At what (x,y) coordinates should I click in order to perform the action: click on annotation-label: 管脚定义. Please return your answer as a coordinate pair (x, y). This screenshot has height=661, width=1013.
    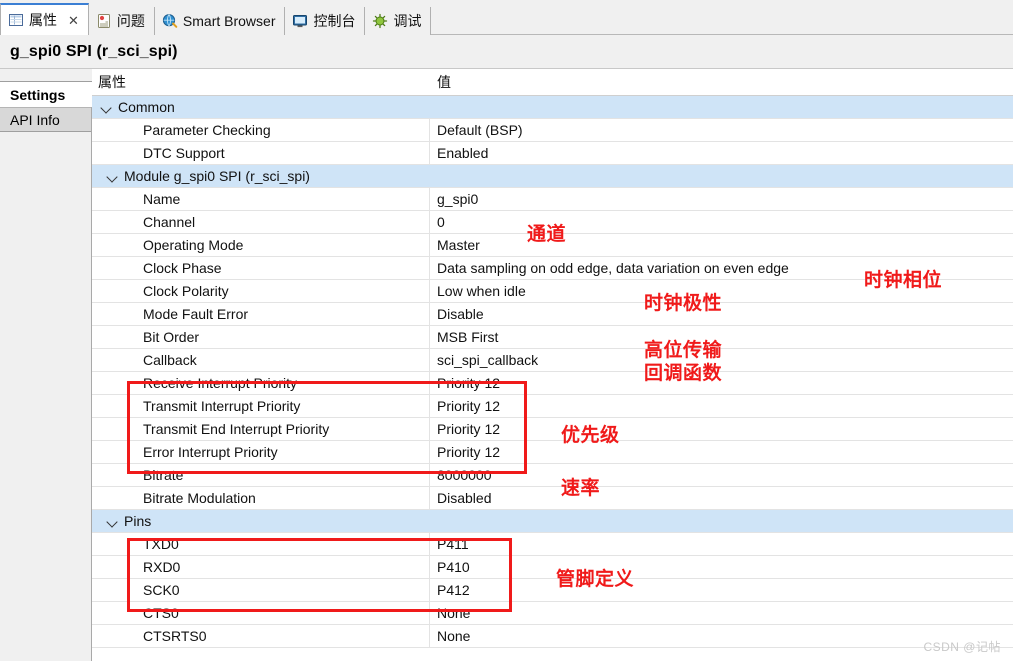
    Looking at the image, I should click on (595, 579).